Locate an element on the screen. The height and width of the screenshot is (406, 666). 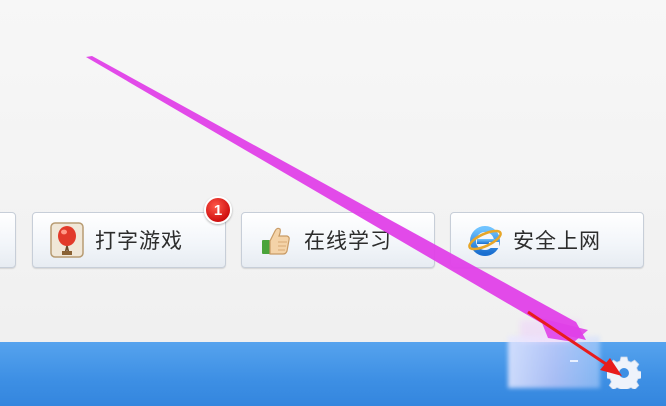
notification-badge: 1 is located at coordinates (218, 210).